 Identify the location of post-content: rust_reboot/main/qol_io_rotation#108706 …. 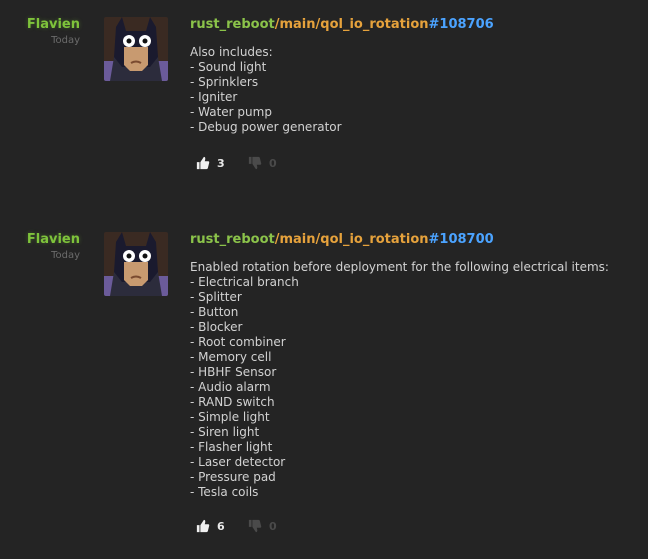
(415, 76).